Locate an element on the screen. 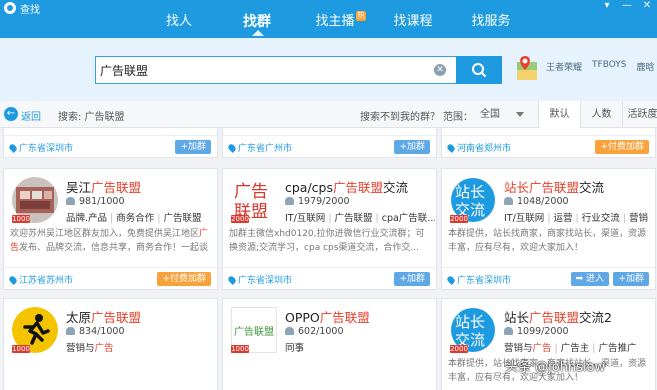 The image size is (657, 390). group-card: 河南省郑州市 +付费加群 is located at coordinates (548, 143).